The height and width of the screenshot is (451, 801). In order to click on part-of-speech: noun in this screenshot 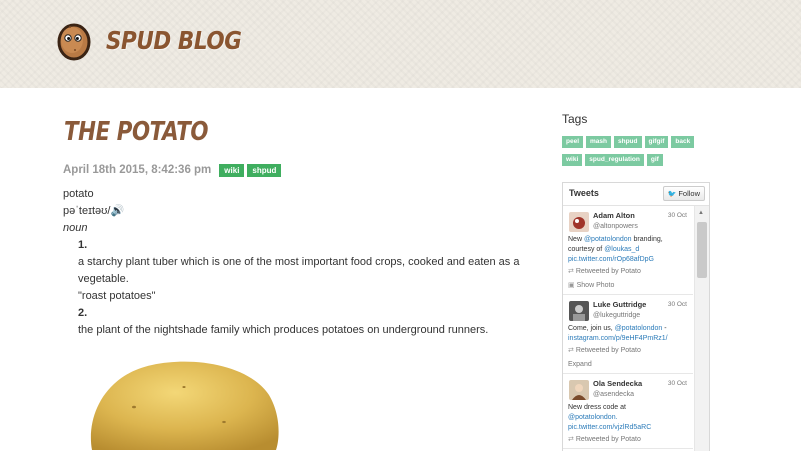, I will do `click(75, 228)`.